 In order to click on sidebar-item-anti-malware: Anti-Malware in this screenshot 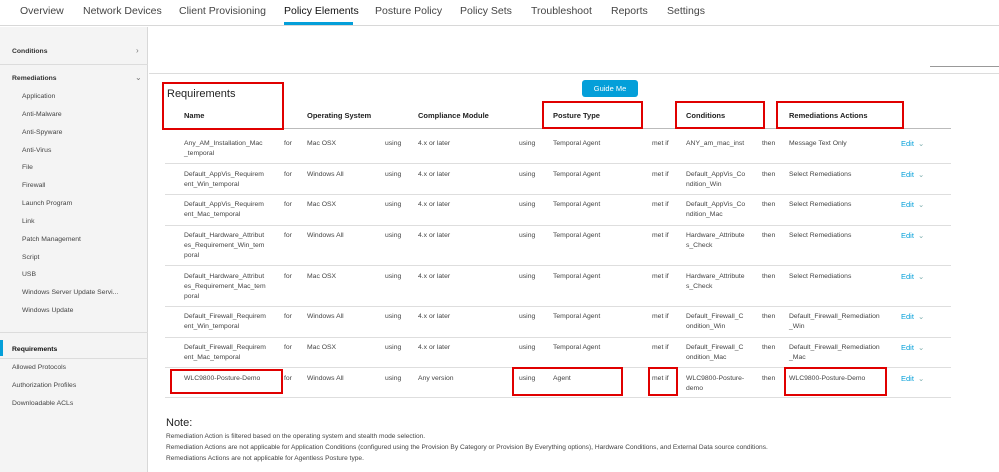, I will do `click(42, 114)`.